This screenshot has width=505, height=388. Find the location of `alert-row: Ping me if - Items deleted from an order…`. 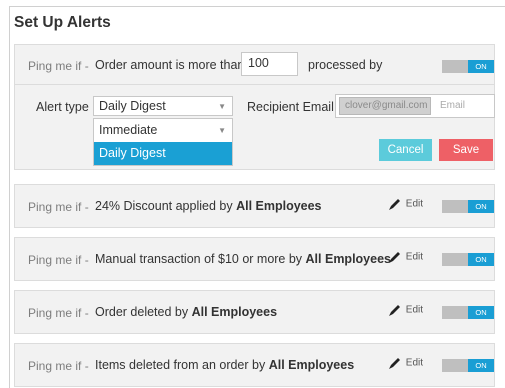

alert-row: Ping me if - Items deleted from an order… is located at coordinates (254, 365).